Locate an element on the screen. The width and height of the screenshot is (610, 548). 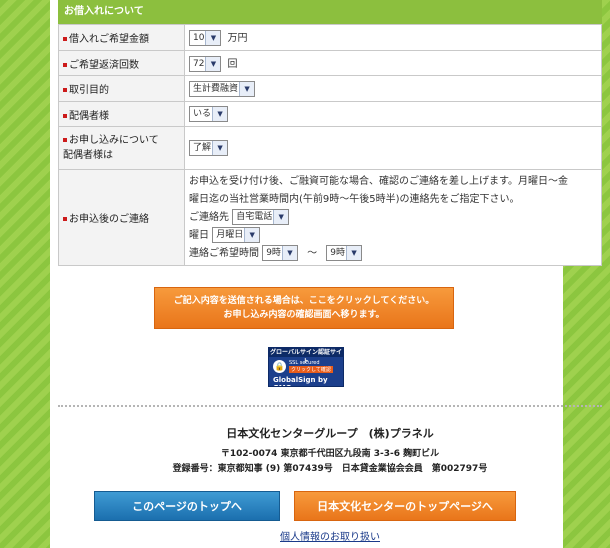
purpose-label: 取引目的 is located at coordinates (89, 90).